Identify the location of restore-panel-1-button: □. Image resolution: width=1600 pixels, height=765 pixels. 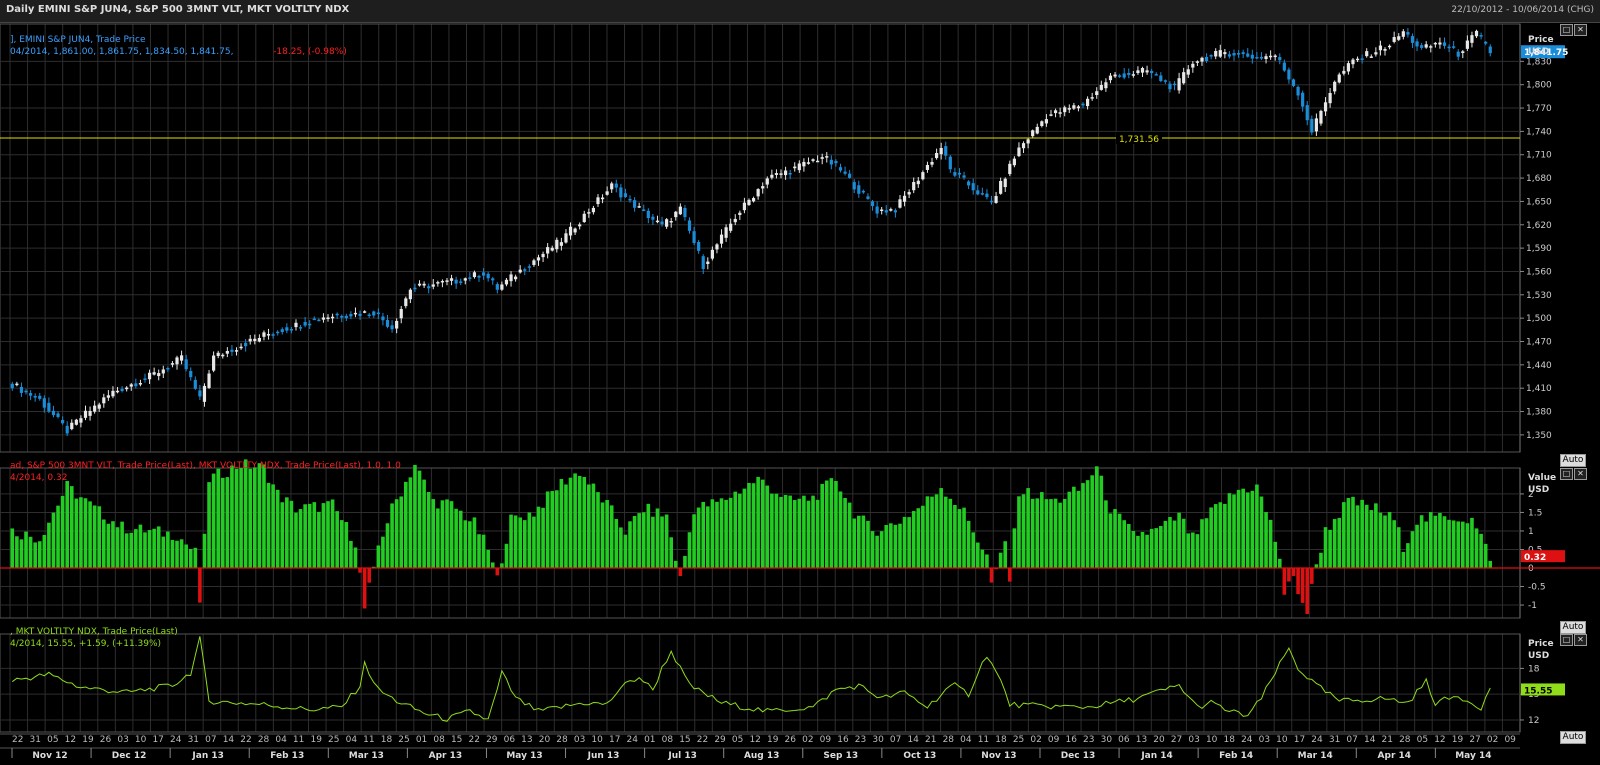
(1566, 30).